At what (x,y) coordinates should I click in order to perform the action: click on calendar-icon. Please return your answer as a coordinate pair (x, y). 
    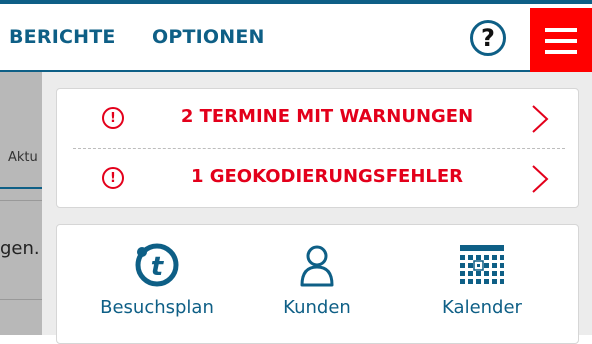
    Looking at the image, I should click on (482, 264).